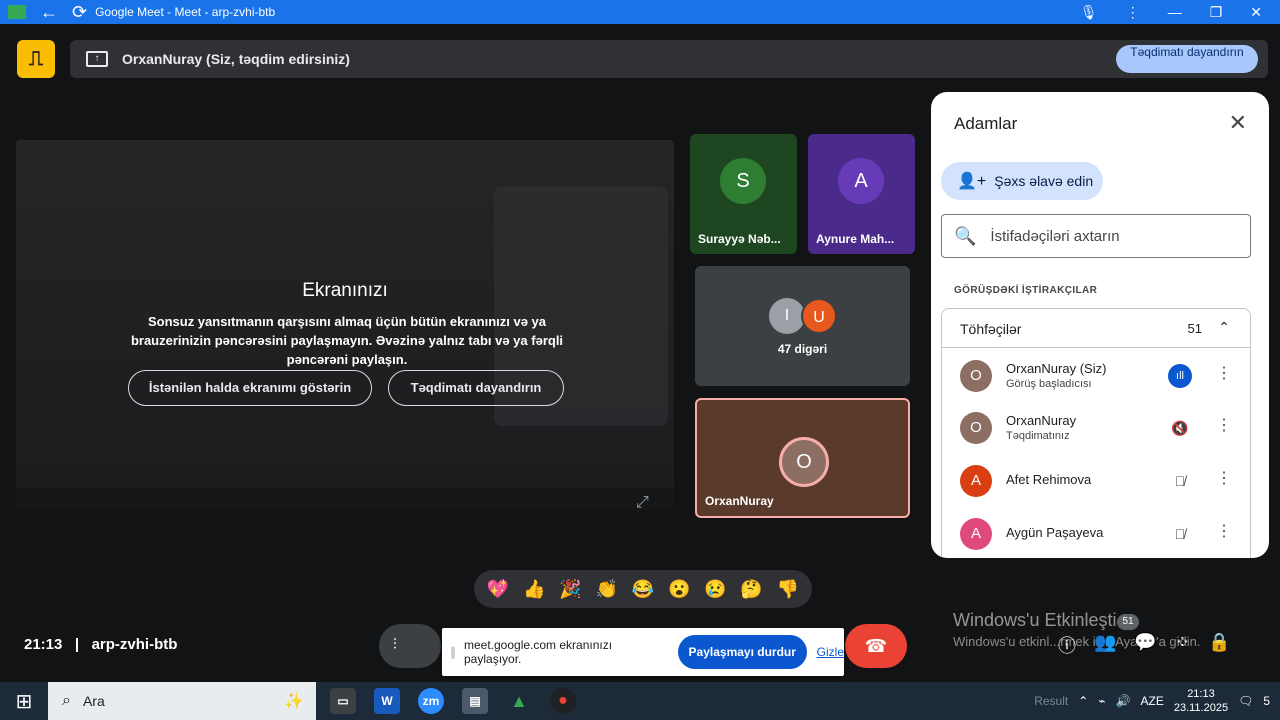  What do you see at coordinates (1128, 622) in the screenshot?
I see `participants-count-badge: 51` at bounding box center [1128, 622].